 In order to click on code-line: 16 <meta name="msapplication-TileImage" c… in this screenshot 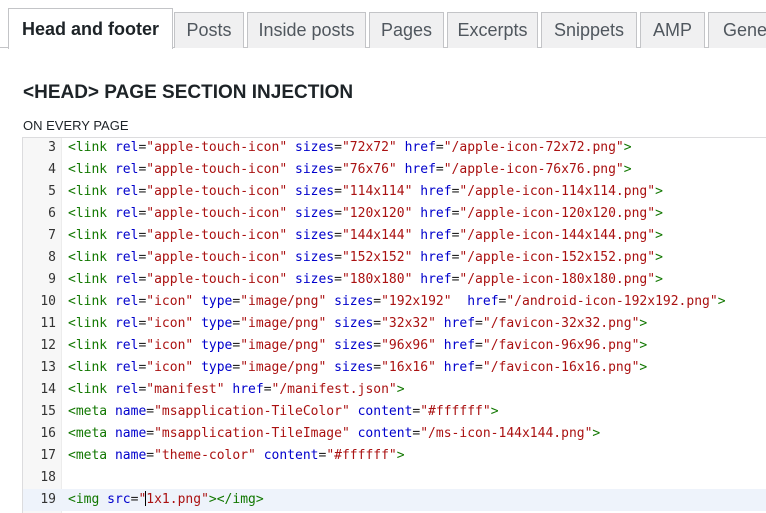, I will do `click(394, 434)`.